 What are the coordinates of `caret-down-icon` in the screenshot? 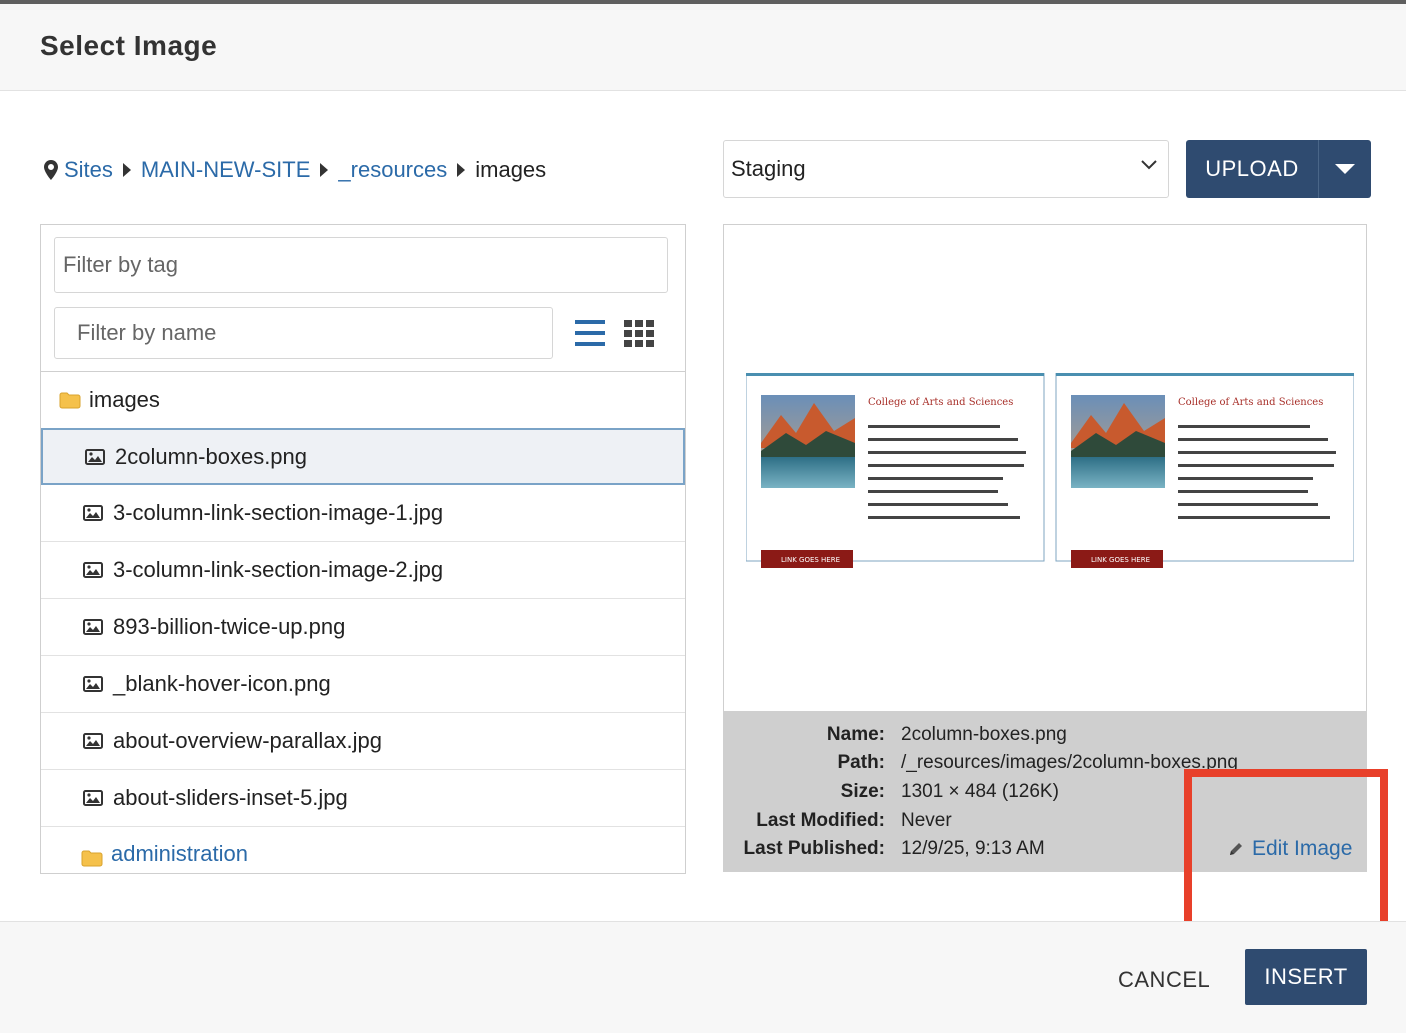 It's located at (1345, 169).